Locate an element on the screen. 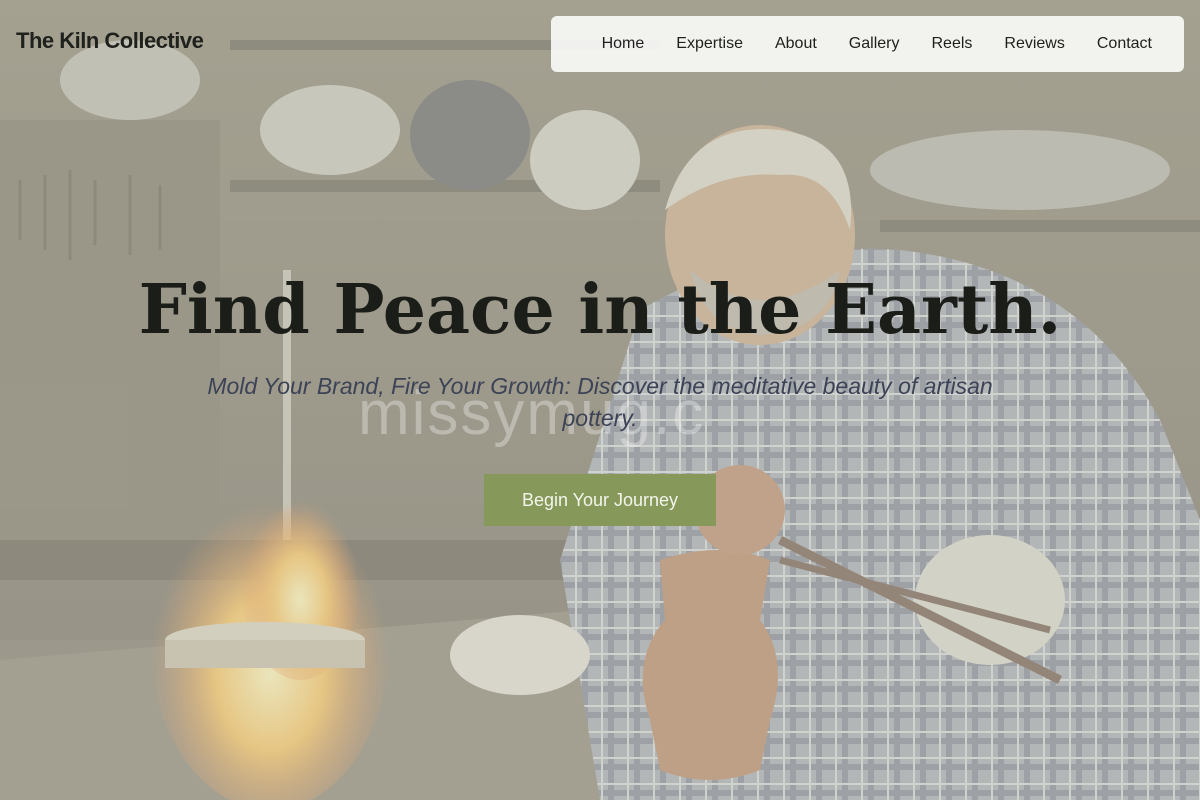  nav-item-home: Home is located at coordinates (623, 44).